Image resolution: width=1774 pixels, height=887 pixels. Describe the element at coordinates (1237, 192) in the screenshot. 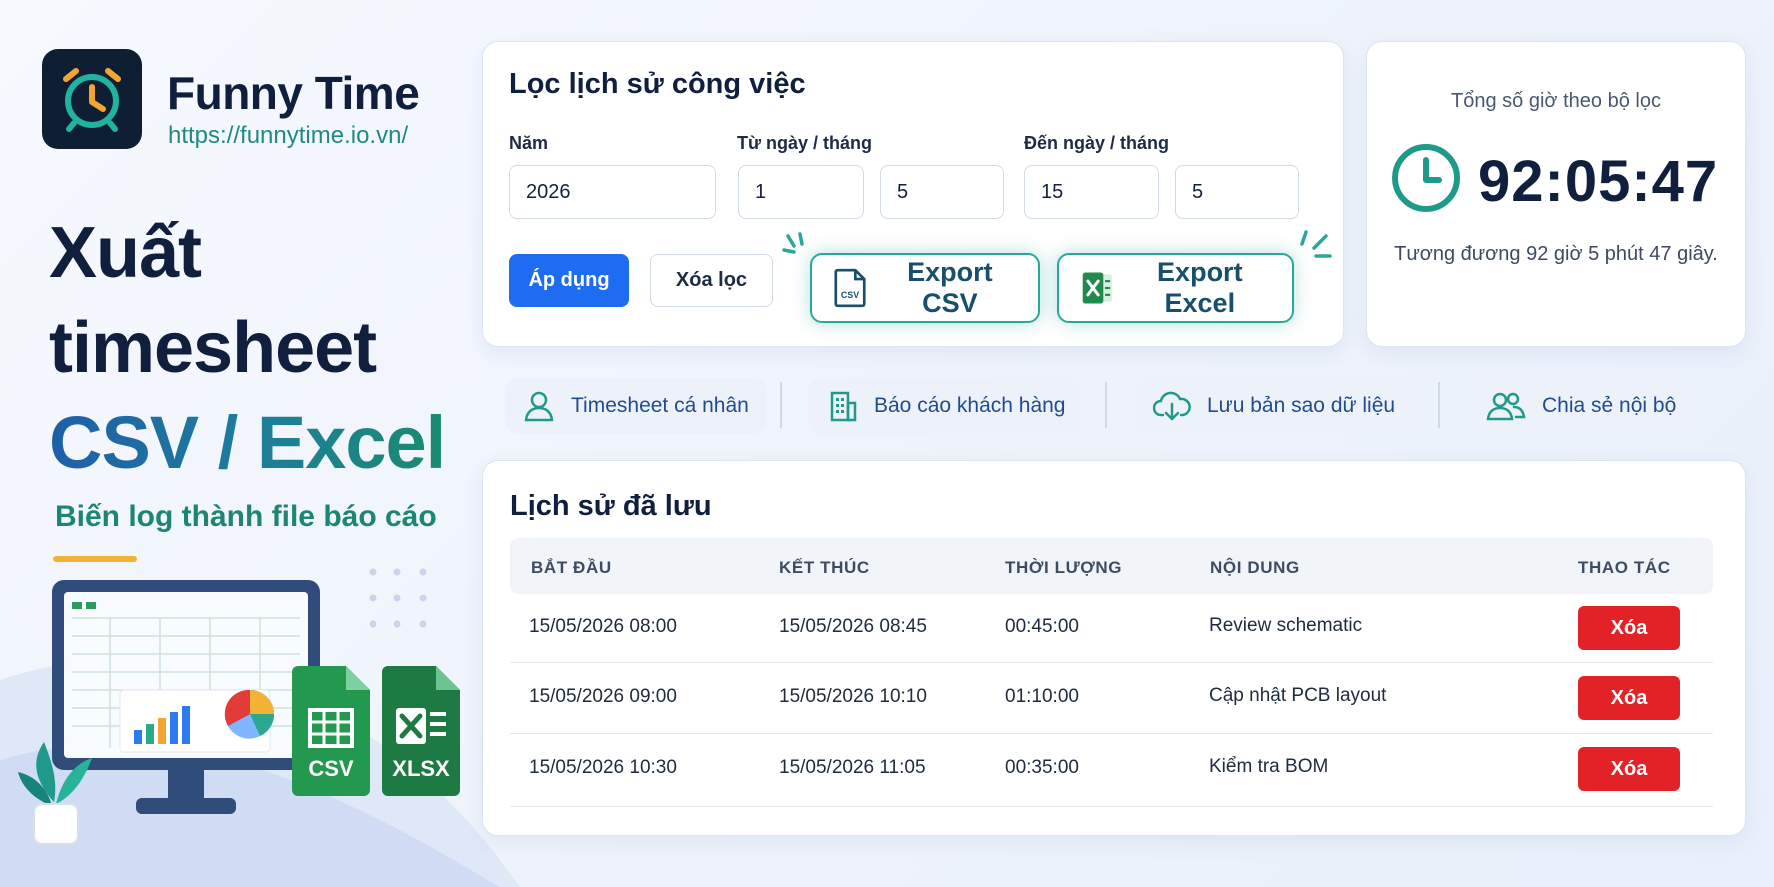

I see `to-month-input` at that location.